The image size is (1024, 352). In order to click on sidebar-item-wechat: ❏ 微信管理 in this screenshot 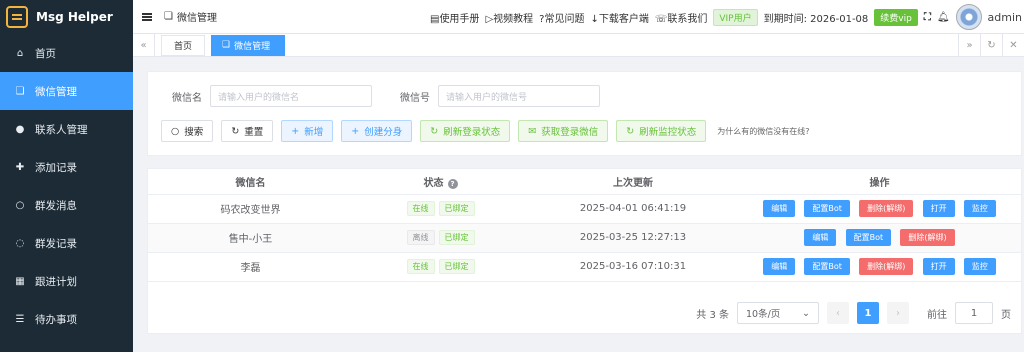, I will do `click(66, 91)`.